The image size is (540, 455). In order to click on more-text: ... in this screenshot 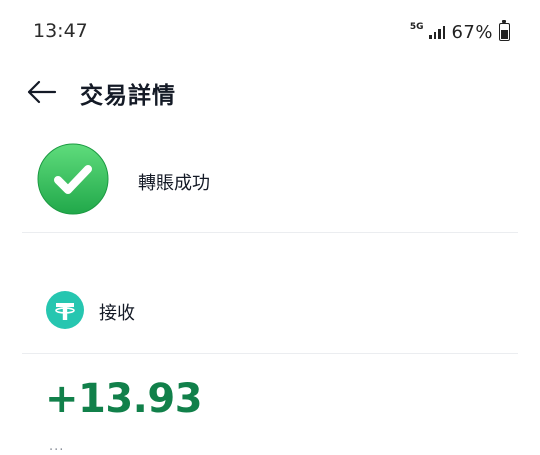, I will do `click(57, 446)`.